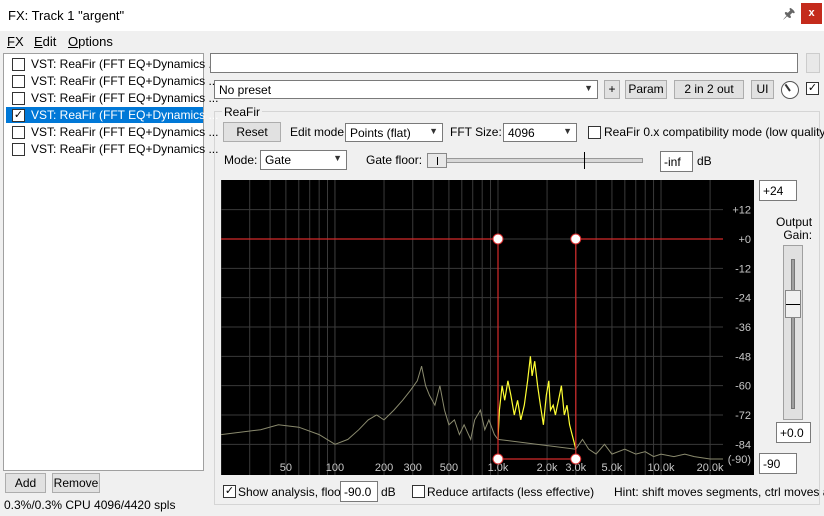 This screenshot has width=824, height=516. Describe the element at coordinates (793, 432) in the screenshot. I see `output-gain-value: +0.0` at that location.